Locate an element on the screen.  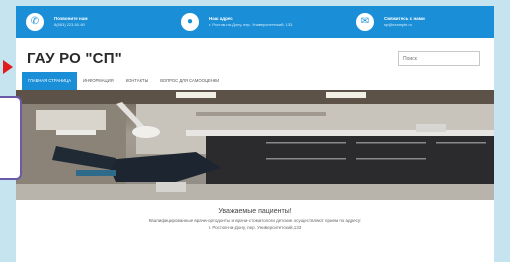
search-input is located at coordinates (439, 58).